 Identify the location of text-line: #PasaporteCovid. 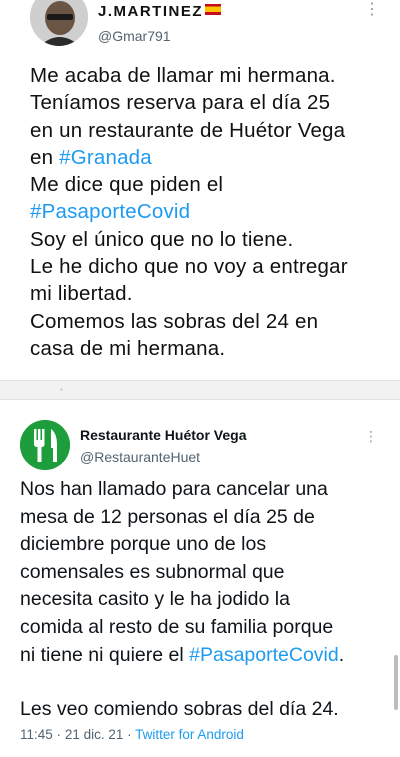
(207, 211).